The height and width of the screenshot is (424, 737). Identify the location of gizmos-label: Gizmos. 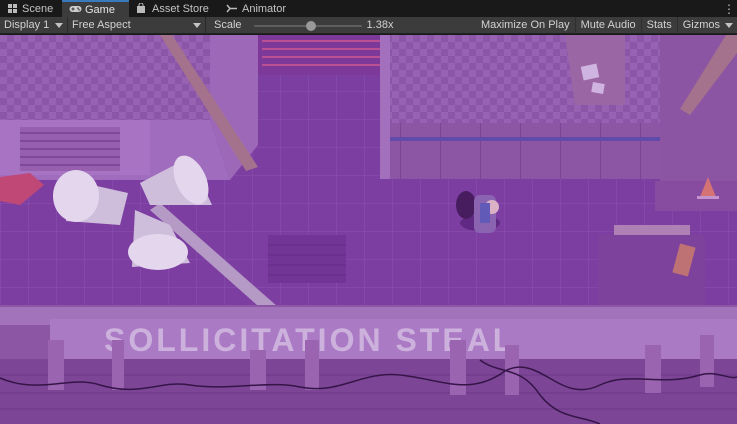
(701, 25).